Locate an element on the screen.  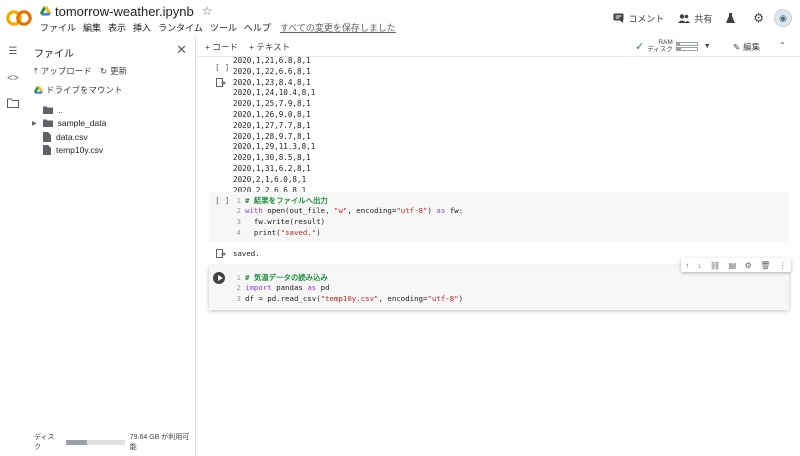
cell1-prompt: [ ] is located at coordinates (222, 67).